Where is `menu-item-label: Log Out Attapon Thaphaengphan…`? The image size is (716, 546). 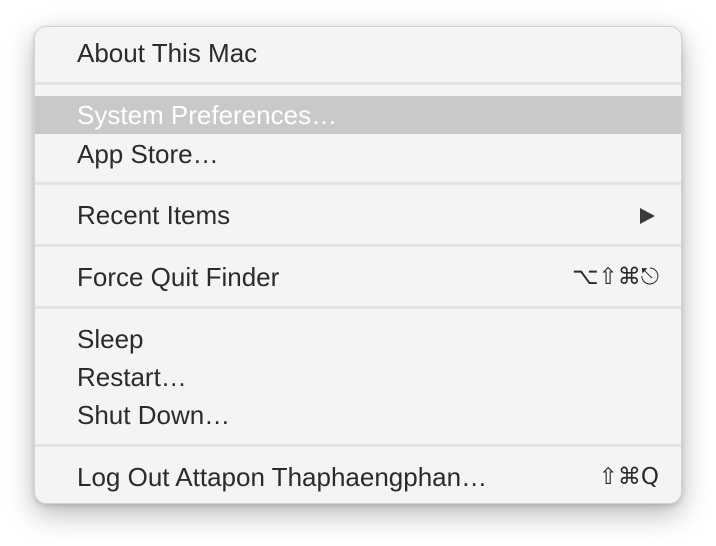 menu-item-label: Log Out Attapon Thaphaengphan… is located at coordinates (282, 477).